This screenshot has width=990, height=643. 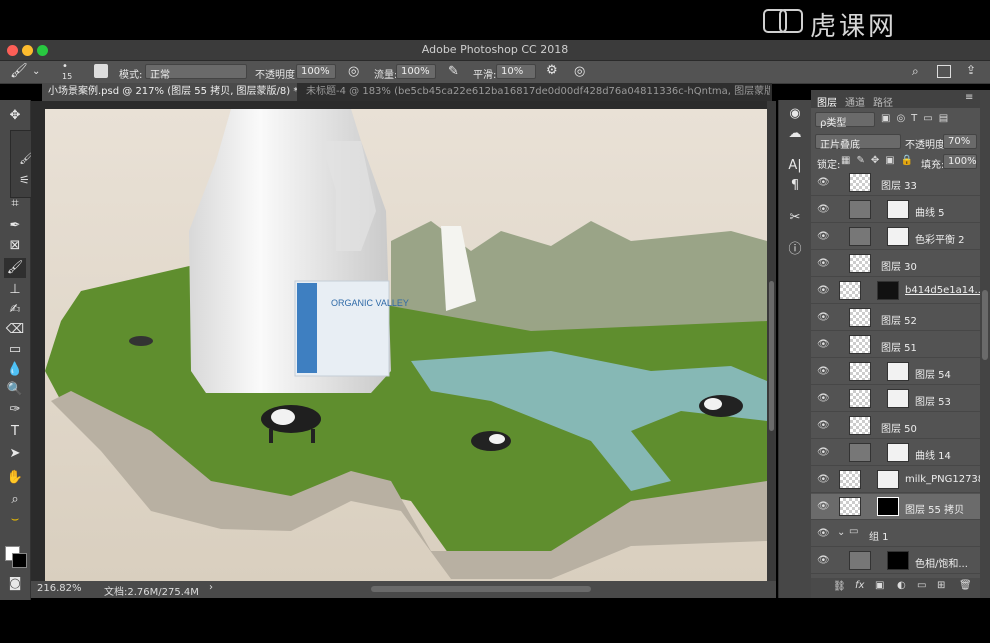 I want to click on frame-tool-icon: ⊠, so click(x=15, y=246).